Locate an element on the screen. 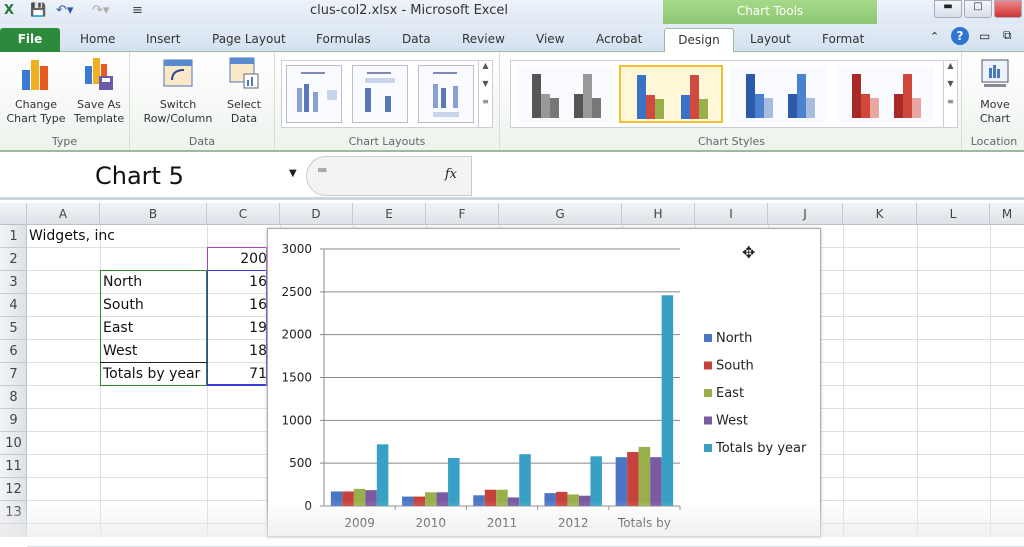 The image size is (1024, 547). save-icon: 💾 is located at coordinates (38, 12).